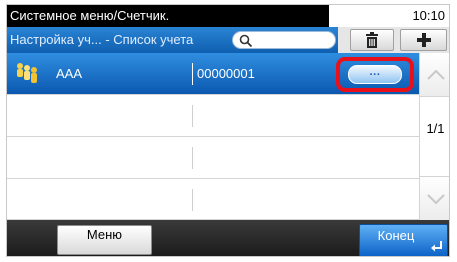 The width and height of the screenshot is (457, 262). Describe the element at coordinates (226, 73) in the screenshot. I see `account-number: 00000001` at that location.